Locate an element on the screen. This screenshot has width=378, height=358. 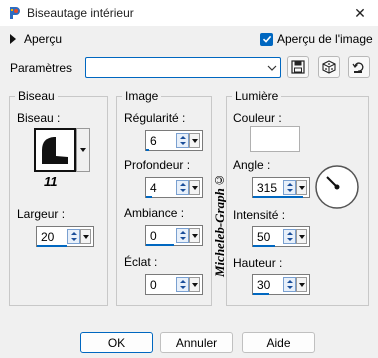
preview-row: Aperçu Aperçu de l'image is located at coordinates (189, 39).